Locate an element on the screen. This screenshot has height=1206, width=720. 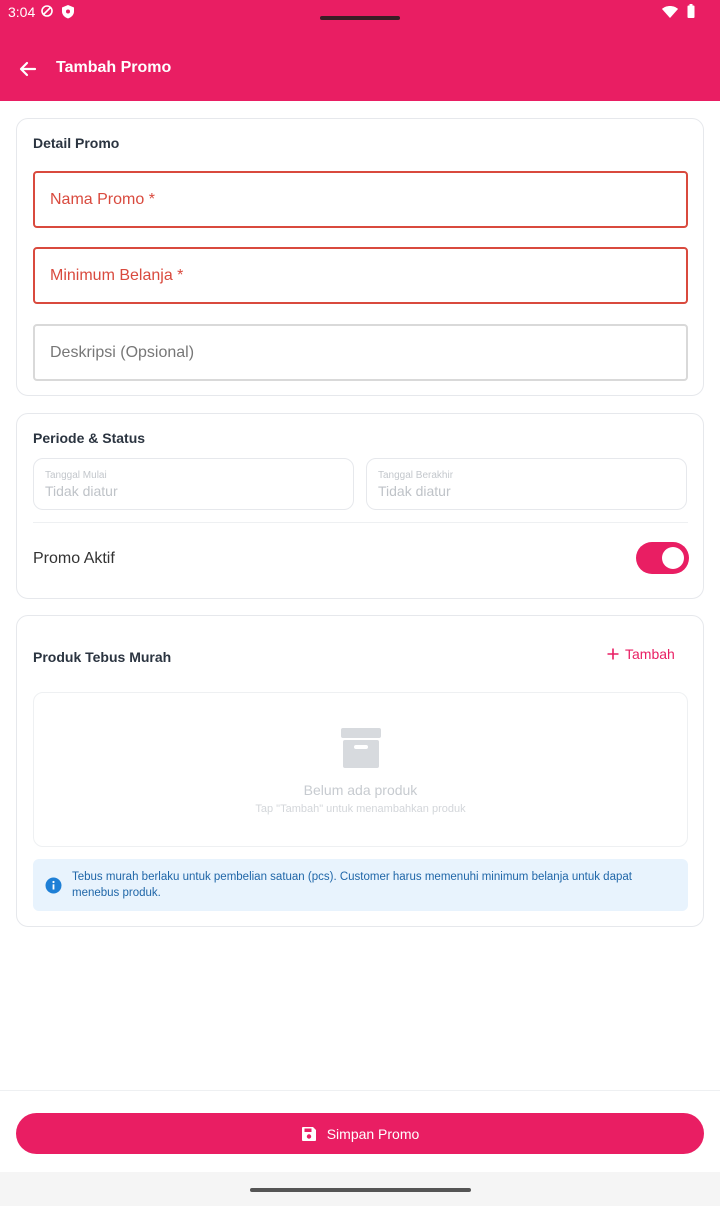
home-gesture-handle is located at coordinates (360, 1190).